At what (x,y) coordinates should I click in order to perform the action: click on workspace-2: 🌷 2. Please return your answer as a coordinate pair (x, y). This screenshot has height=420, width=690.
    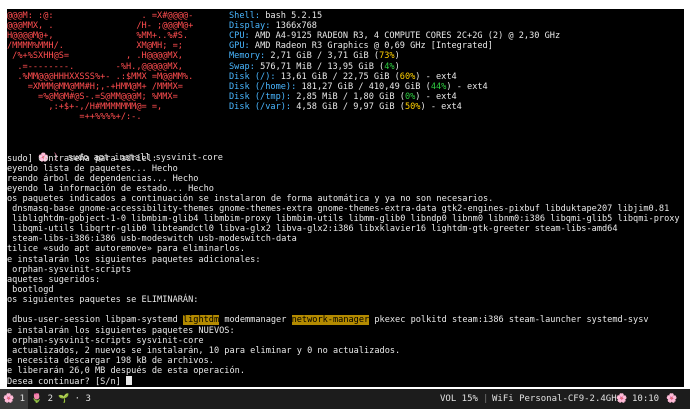
    Looking at the image, I should click on (42, 399).